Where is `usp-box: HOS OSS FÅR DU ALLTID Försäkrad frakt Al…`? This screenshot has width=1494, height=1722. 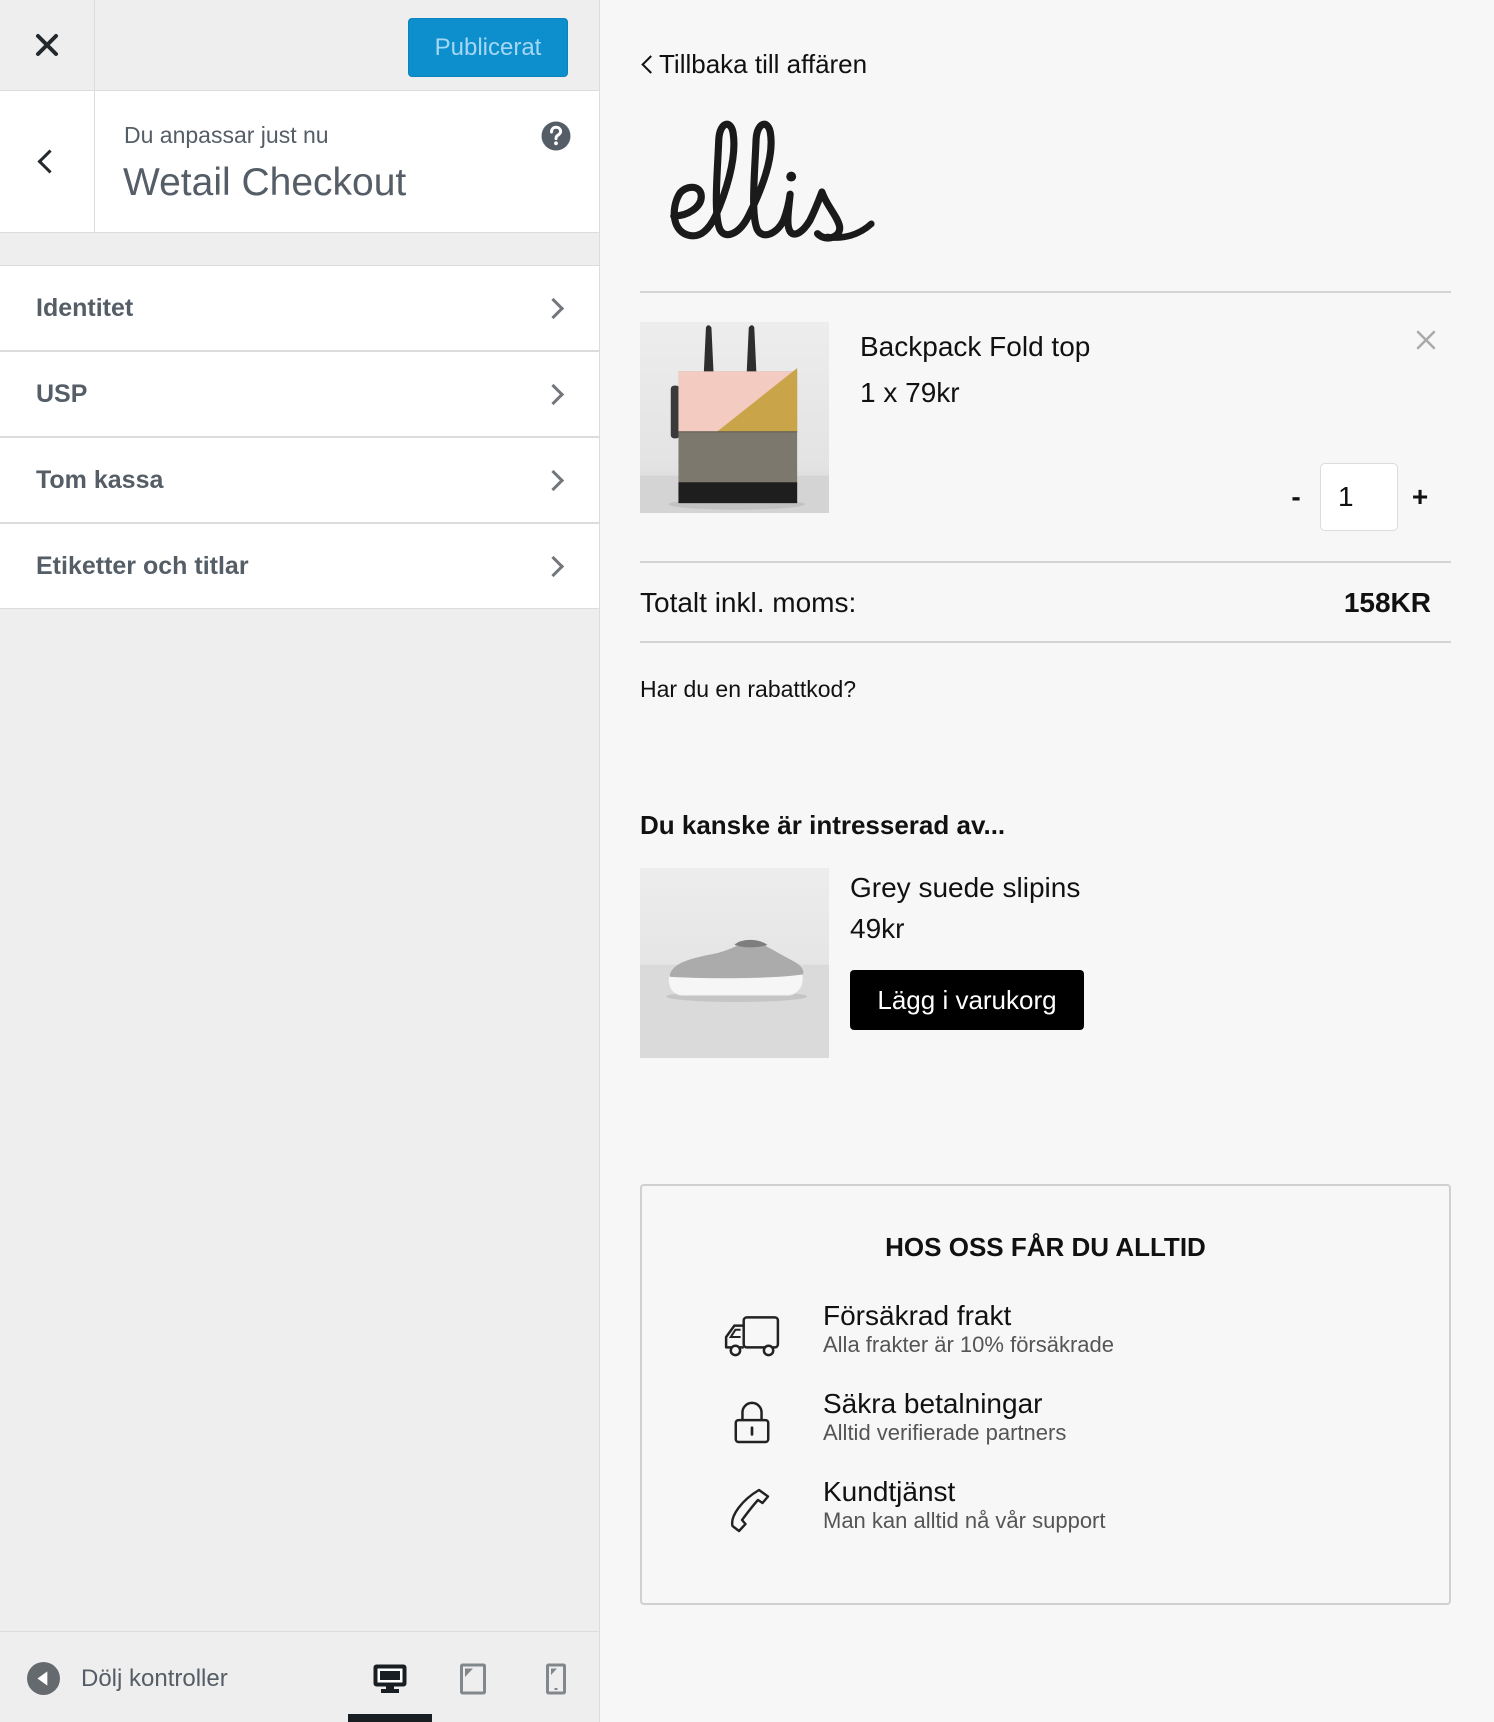
usp-box: HOS OSS FÅR DU ALLTID Försäkrad frakt Al… is located at coordinates (1045, 1394).